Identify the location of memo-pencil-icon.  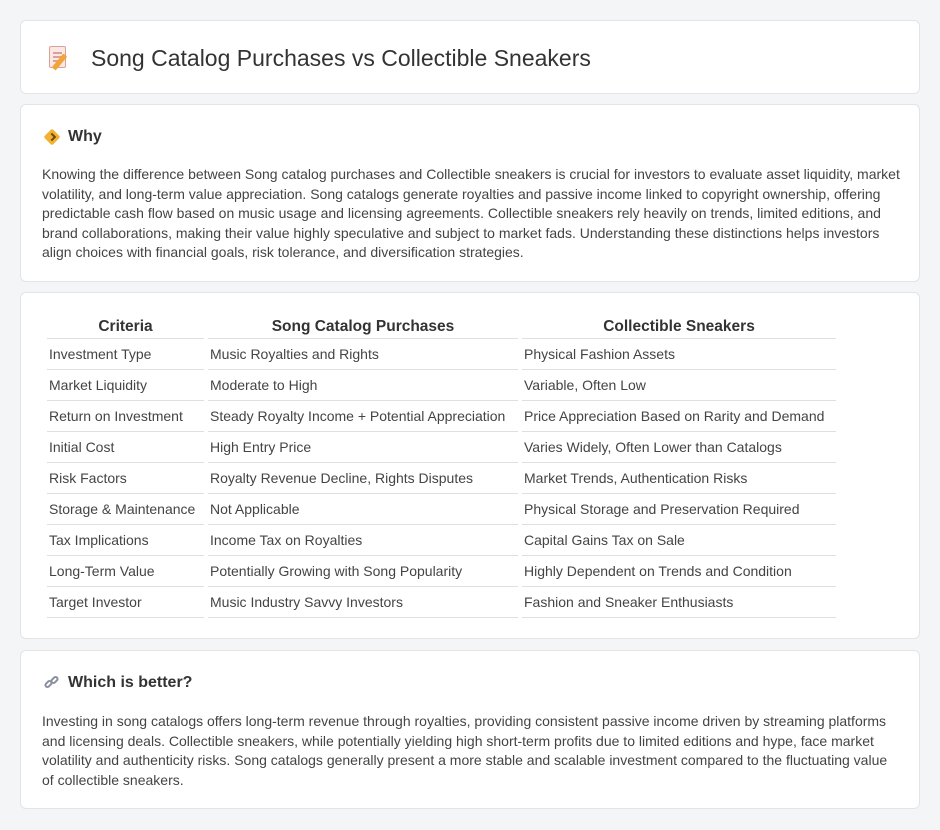
(59, 58).